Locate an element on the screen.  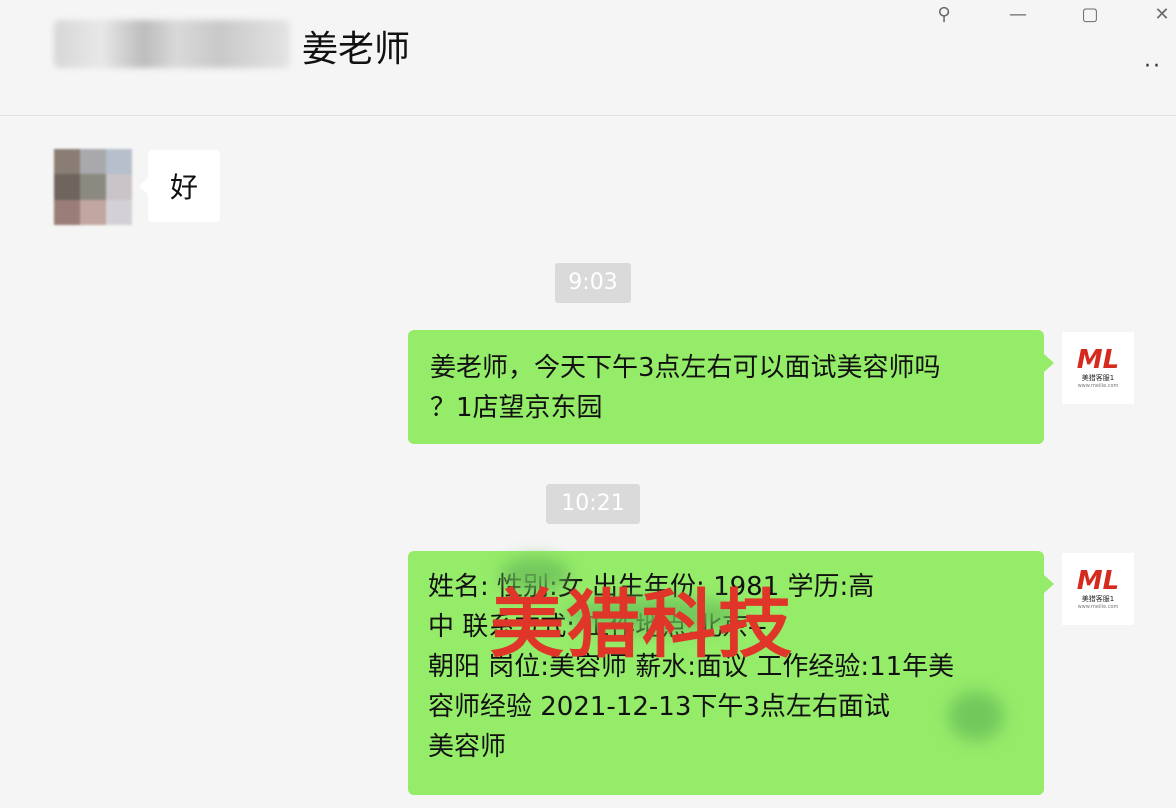
close-button: ✕ is located at coordinates (1160, 14).